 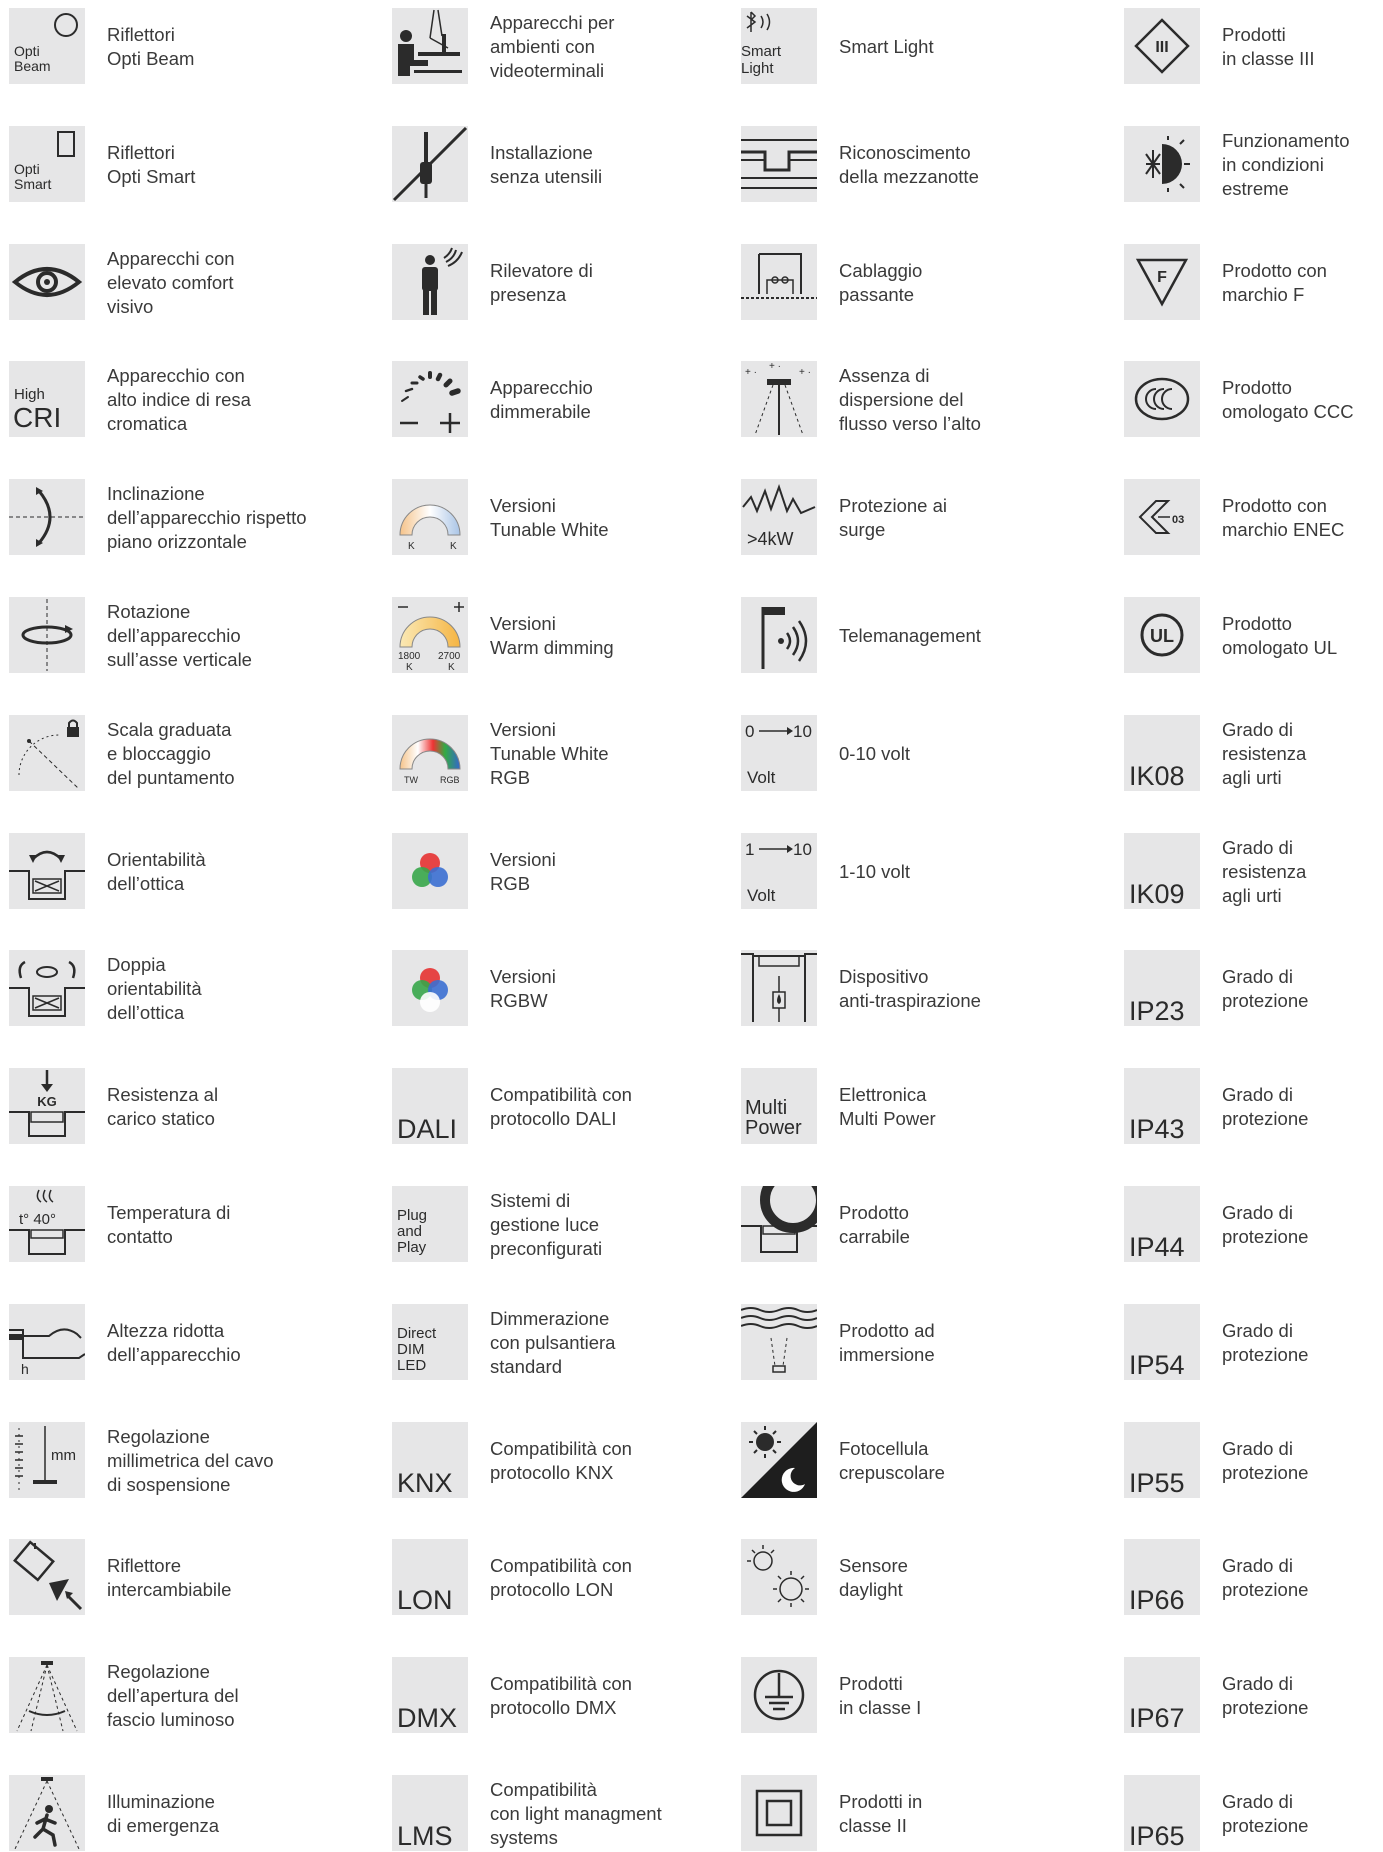 I want to click on legend-item: Funzionamento in condizioni estreme, so click(x=1253, y=164).